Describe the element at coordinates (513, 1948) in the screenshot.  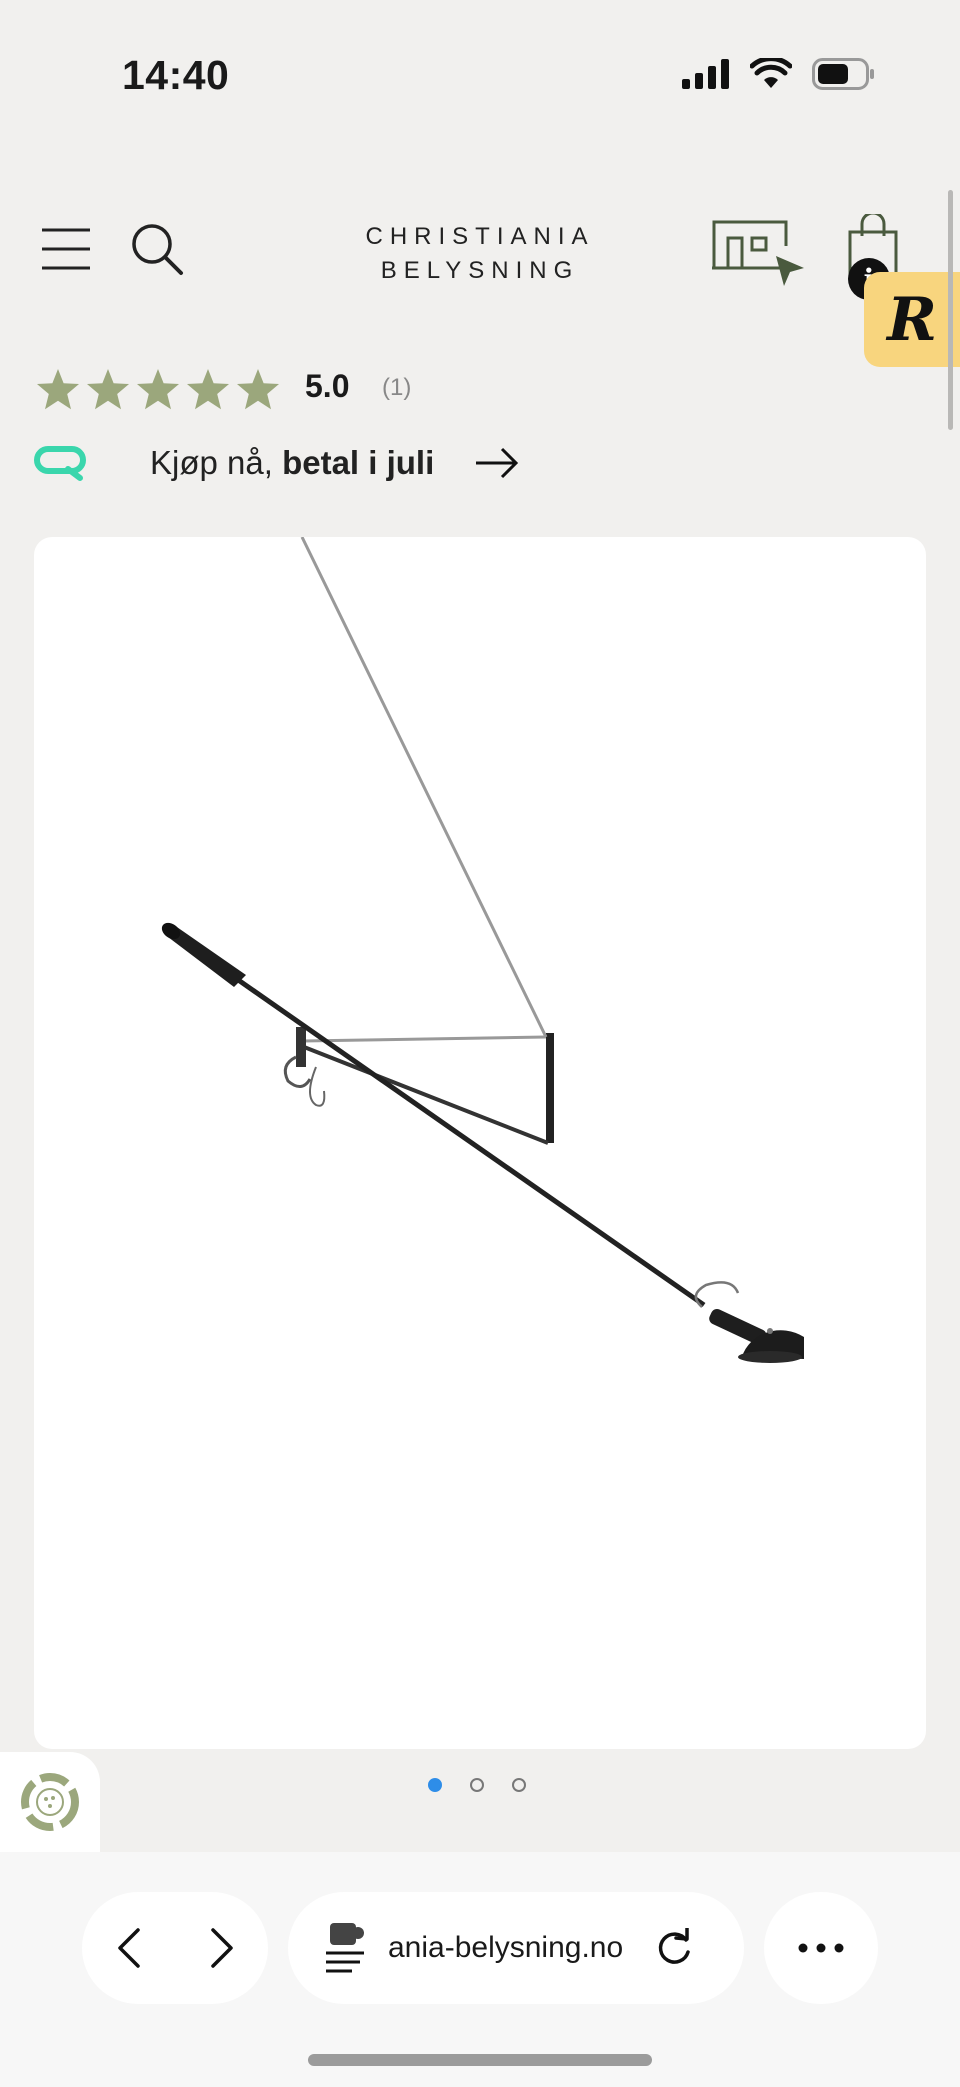
I see `url-text: ania-belysning.no` at that location.